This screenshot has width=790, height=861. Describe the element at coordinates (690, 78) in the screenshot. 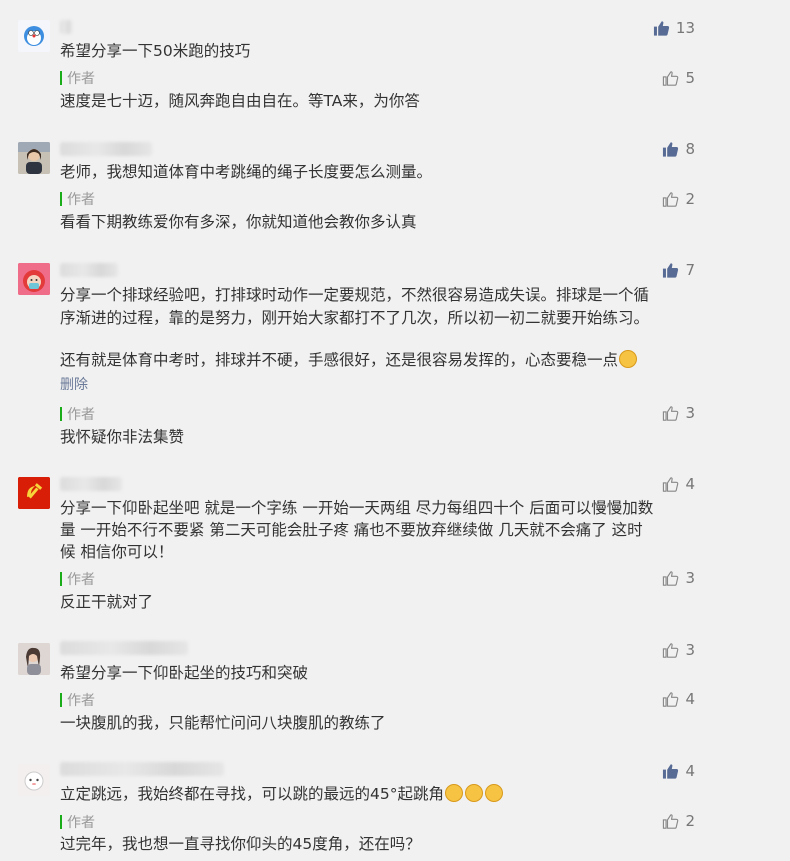

I see `like-count: 5` at that location.